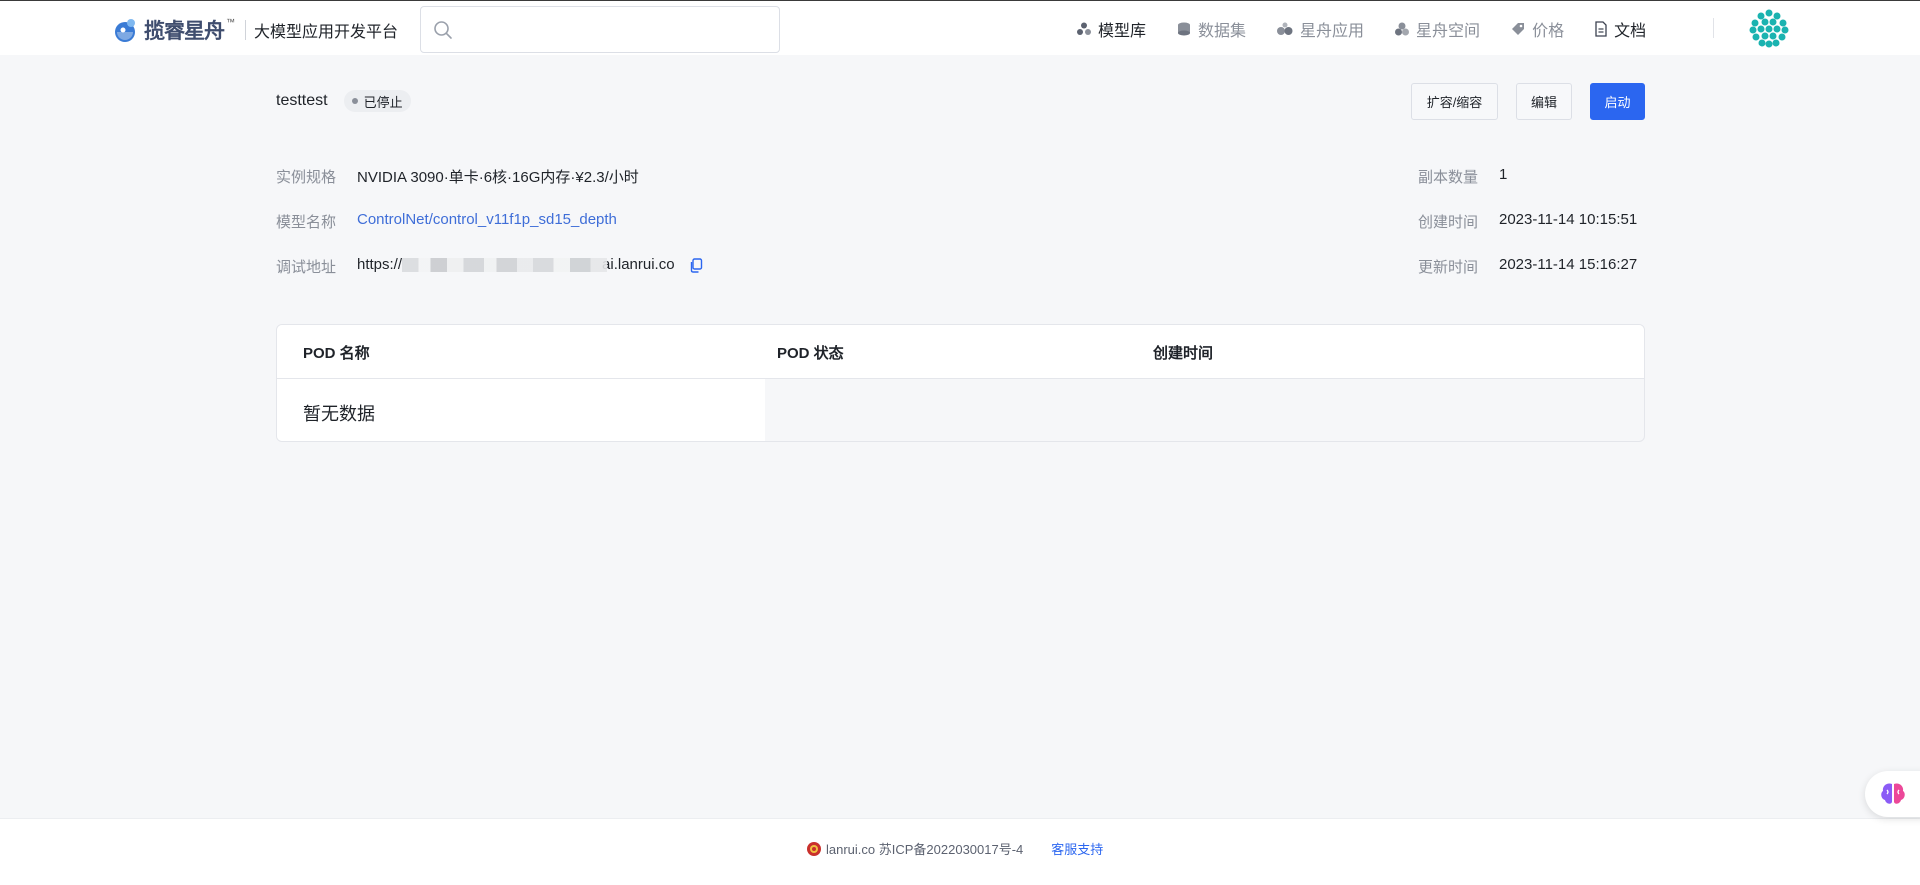 Image resolution: width=1920 pixels, height=885 pixels. What do you see at coordinates (1617, 101) in the screenshot?
I see `start-button: 启动` at bounding box center [1617, 101].